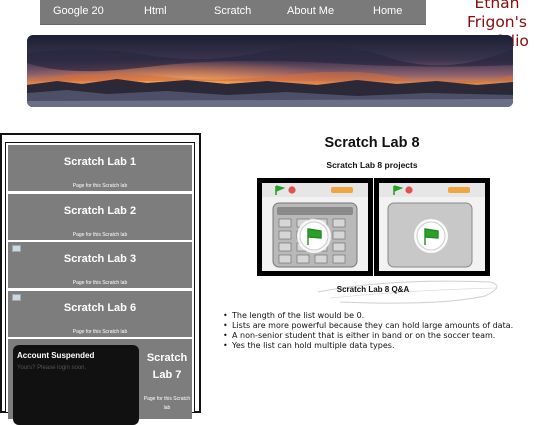 This screenshot has height=425, width=540. I want to click on page-subtitle: Scratch Lab 8 projects, so click(372, 165).